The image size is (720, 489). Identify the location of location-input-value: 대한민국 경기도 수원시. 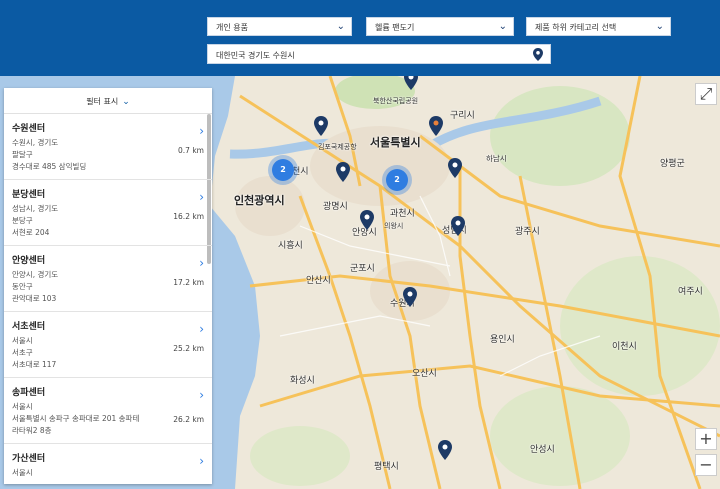
(255, 55).